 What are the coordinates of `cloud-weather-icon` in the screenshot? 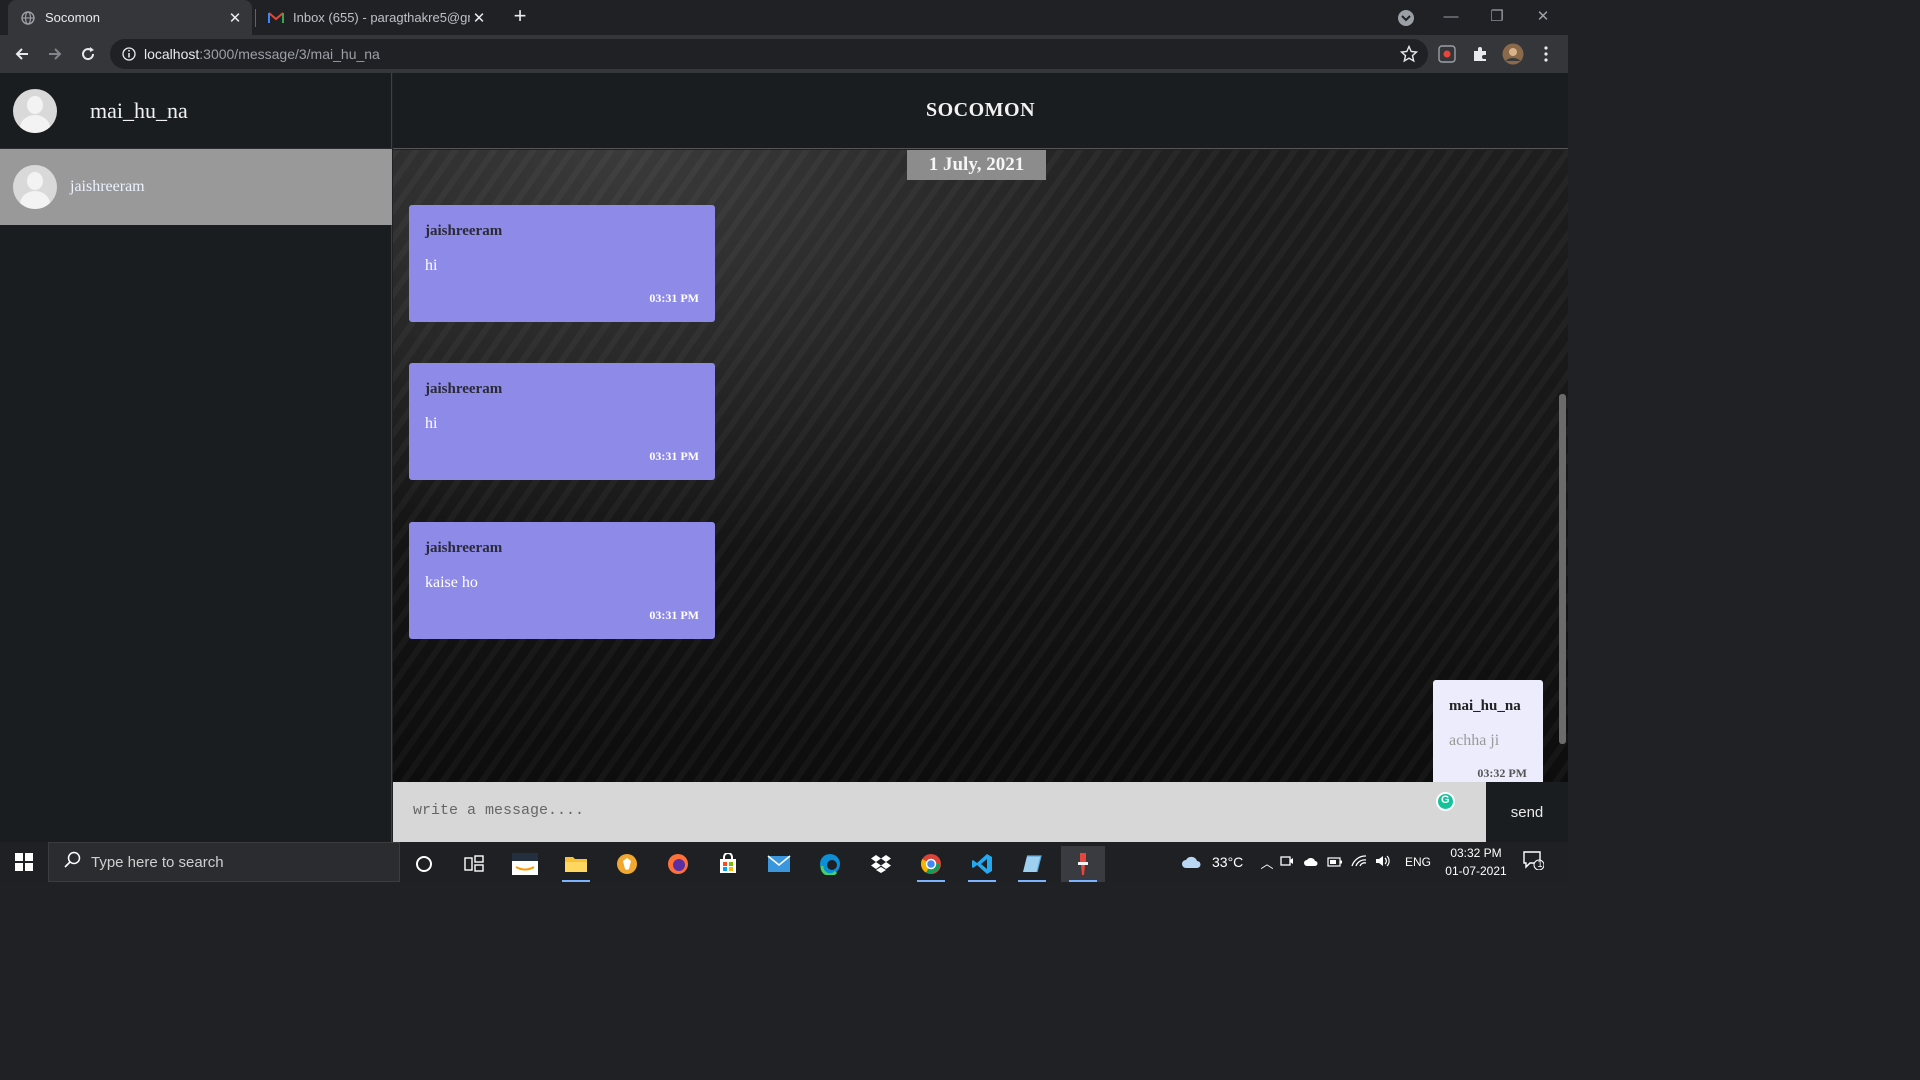 It's located at (1191, 862).